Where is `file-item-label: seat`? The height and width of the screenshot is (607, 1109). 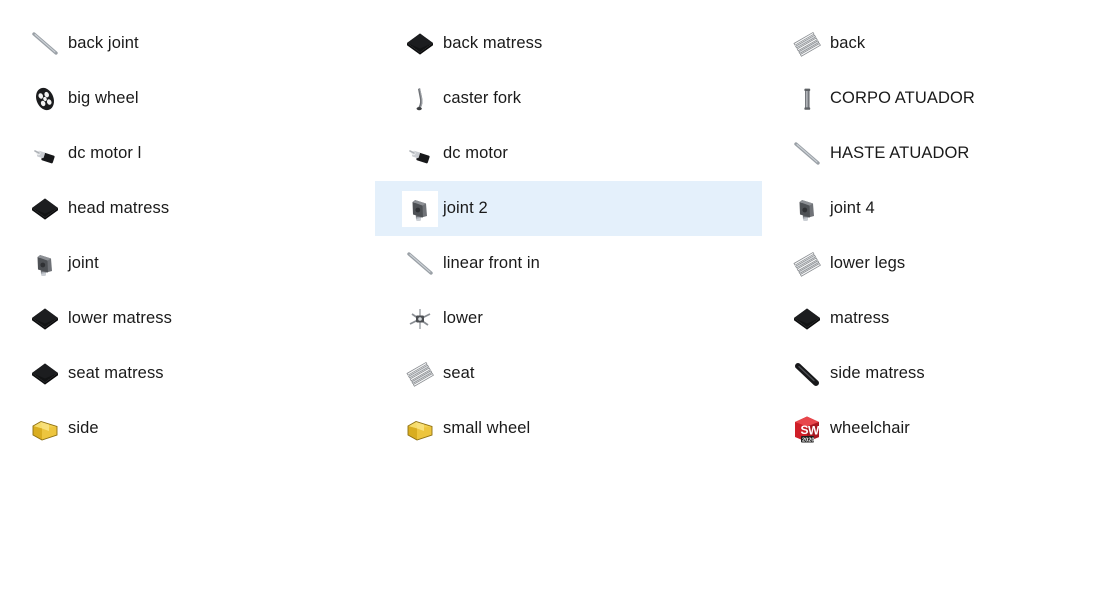
file-item-label: seat is located at coordinates (459, 373).